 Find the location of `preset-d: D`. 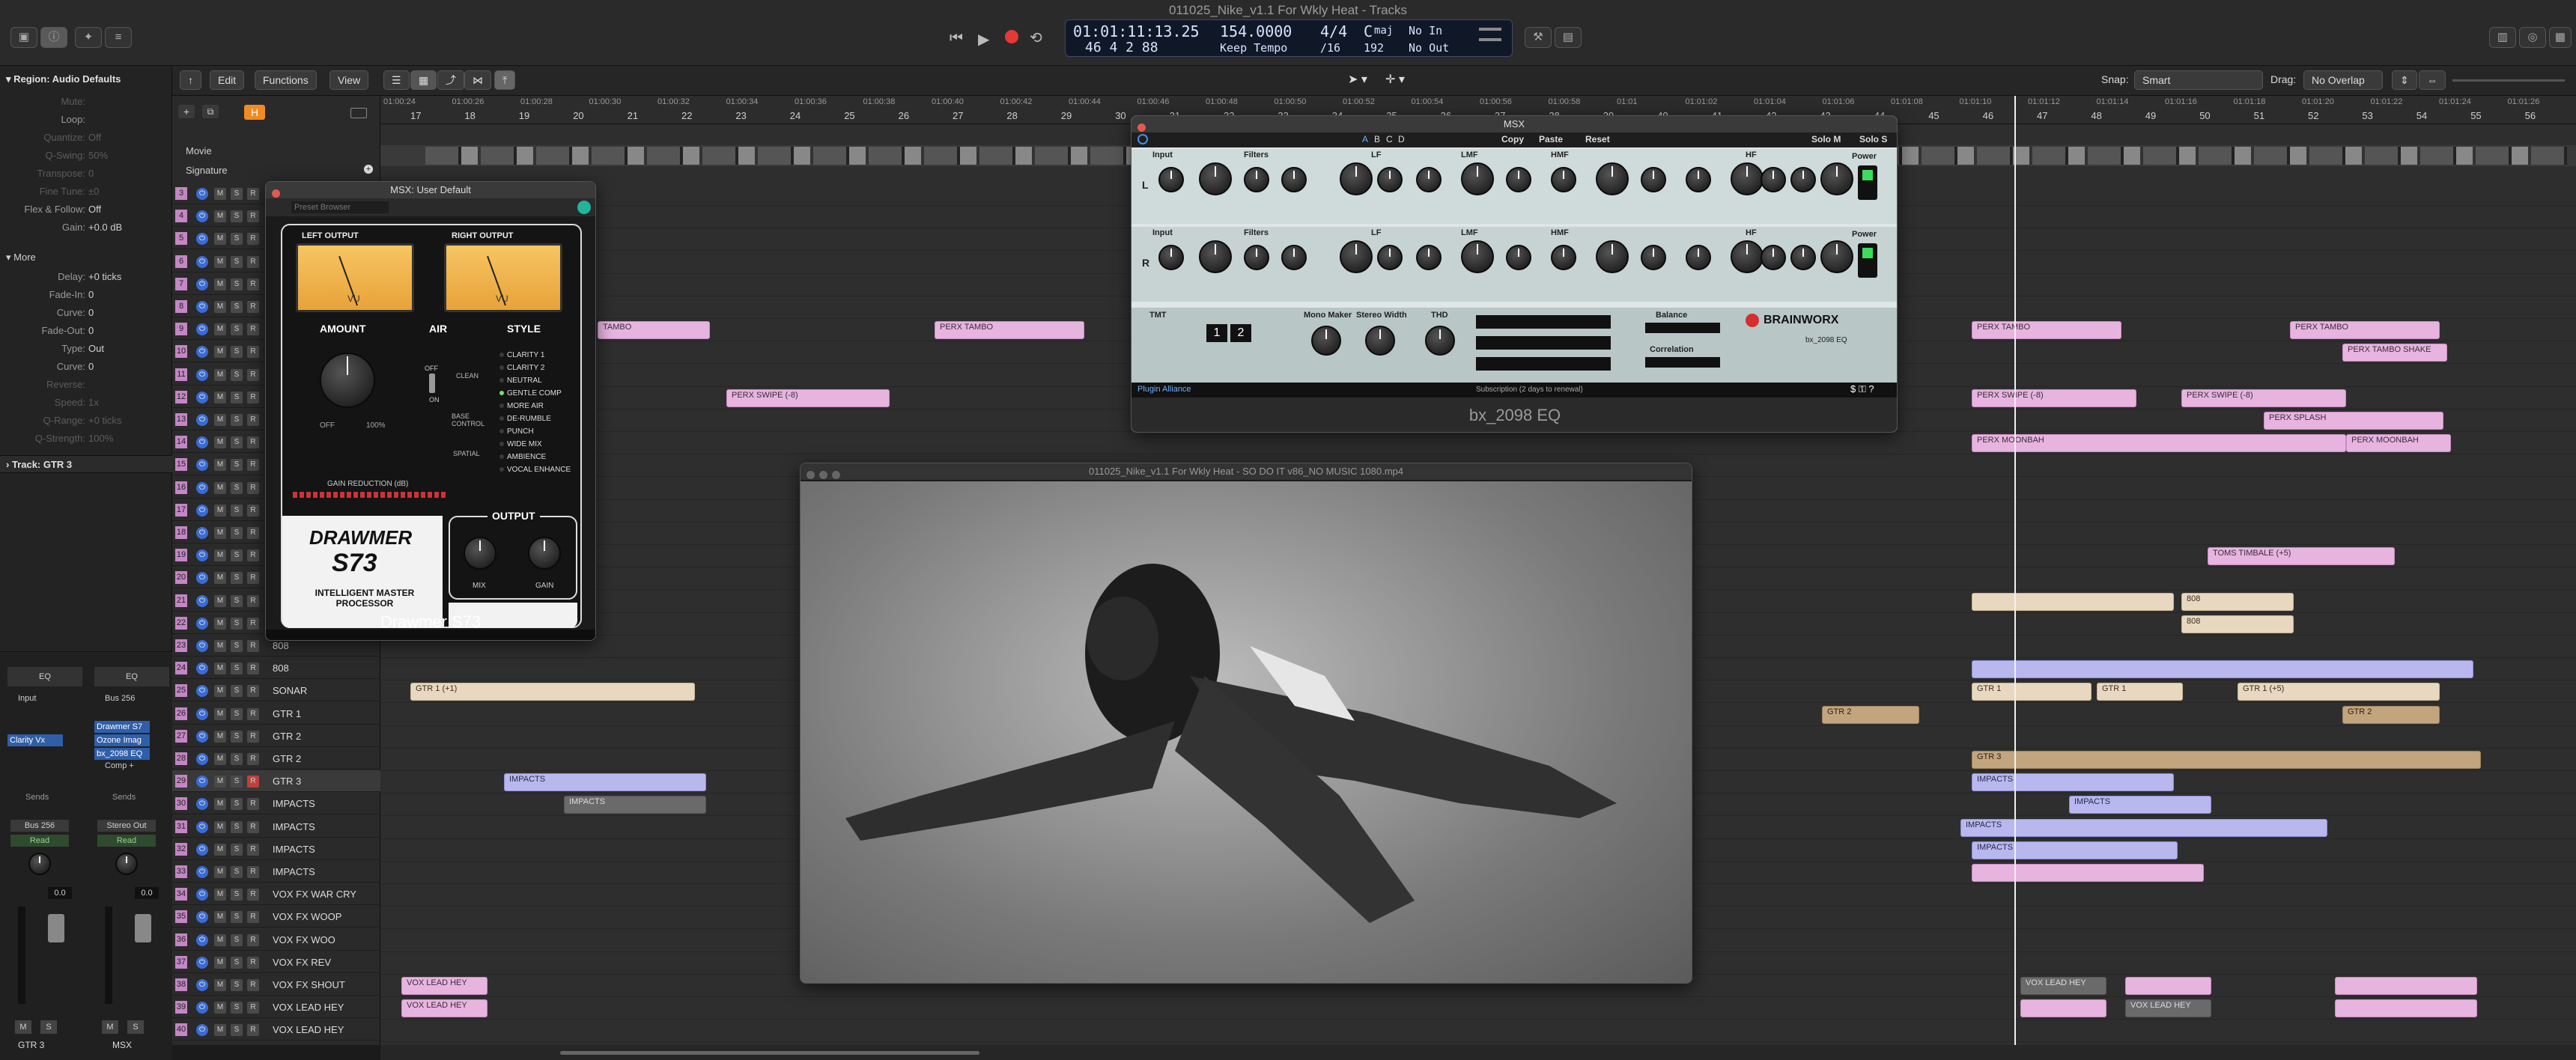

preset-d: D is located at coordinates (1401, 139).